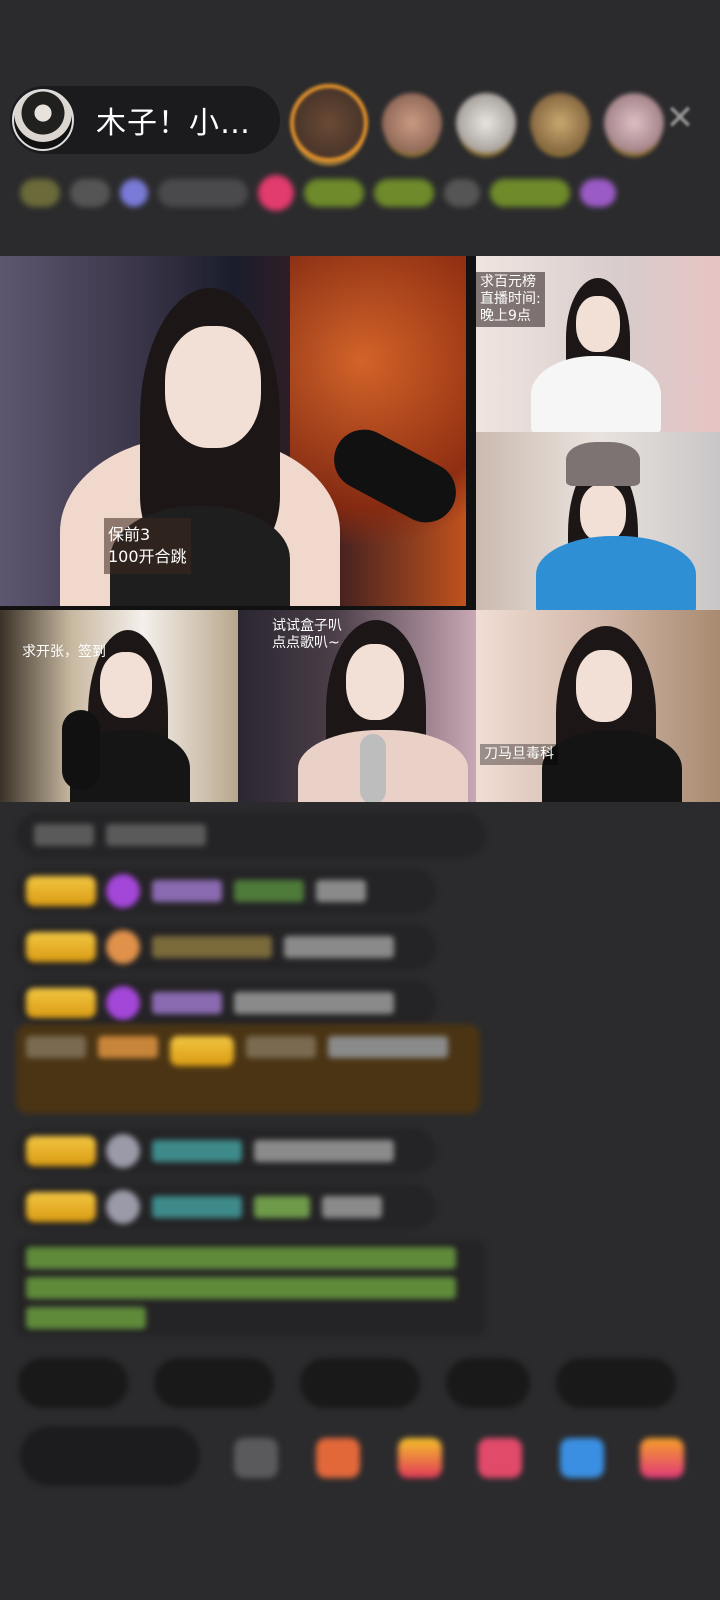  What do you see at coordinates (500, 1458) in the screenshot?
I see `heart-icon` at bounding box center [500, 1458].